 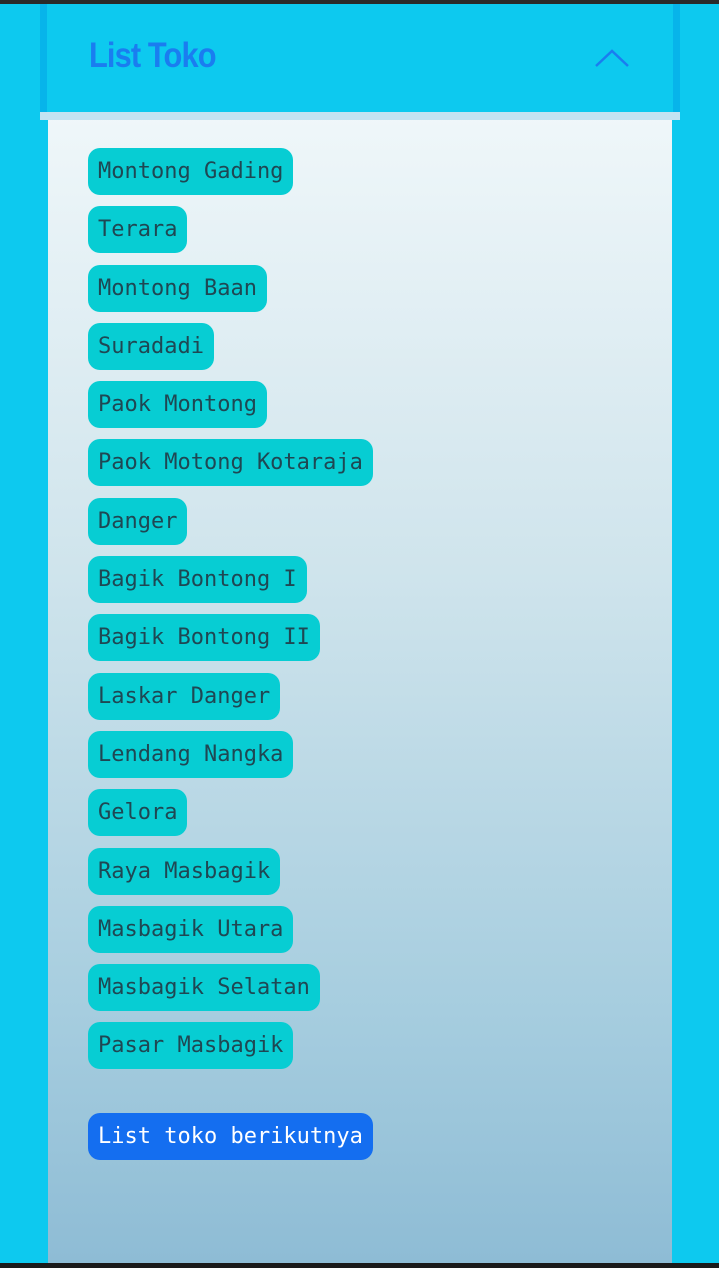 I want to click on store-item: Paok Montong, so click(x=177, y=405).